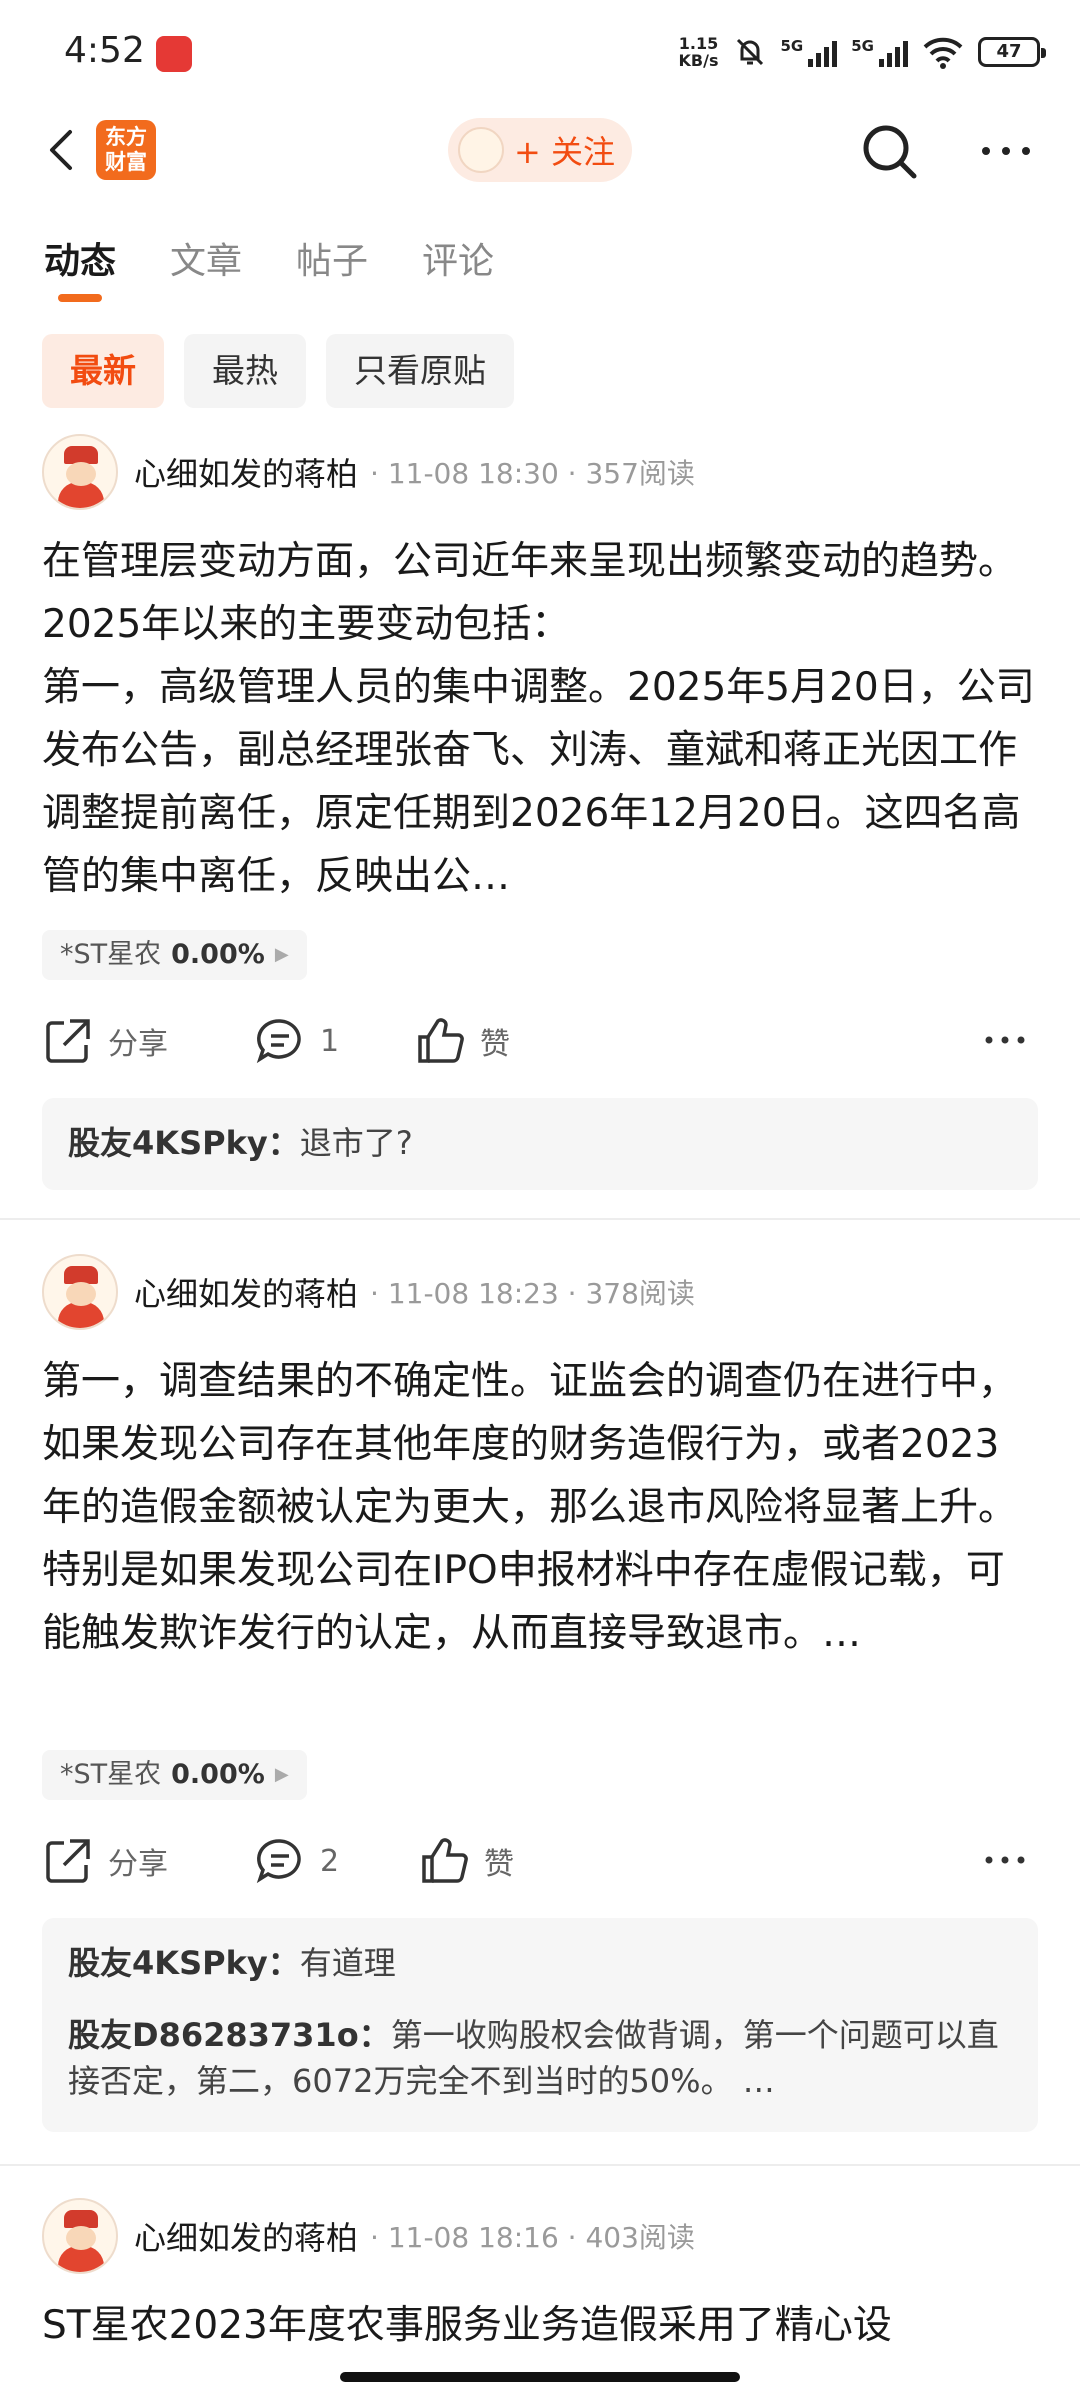 The width and height of the screenshot is (1080, 2400). I want to click on post-actions: 分享 2 赞, so click(540, 1861).